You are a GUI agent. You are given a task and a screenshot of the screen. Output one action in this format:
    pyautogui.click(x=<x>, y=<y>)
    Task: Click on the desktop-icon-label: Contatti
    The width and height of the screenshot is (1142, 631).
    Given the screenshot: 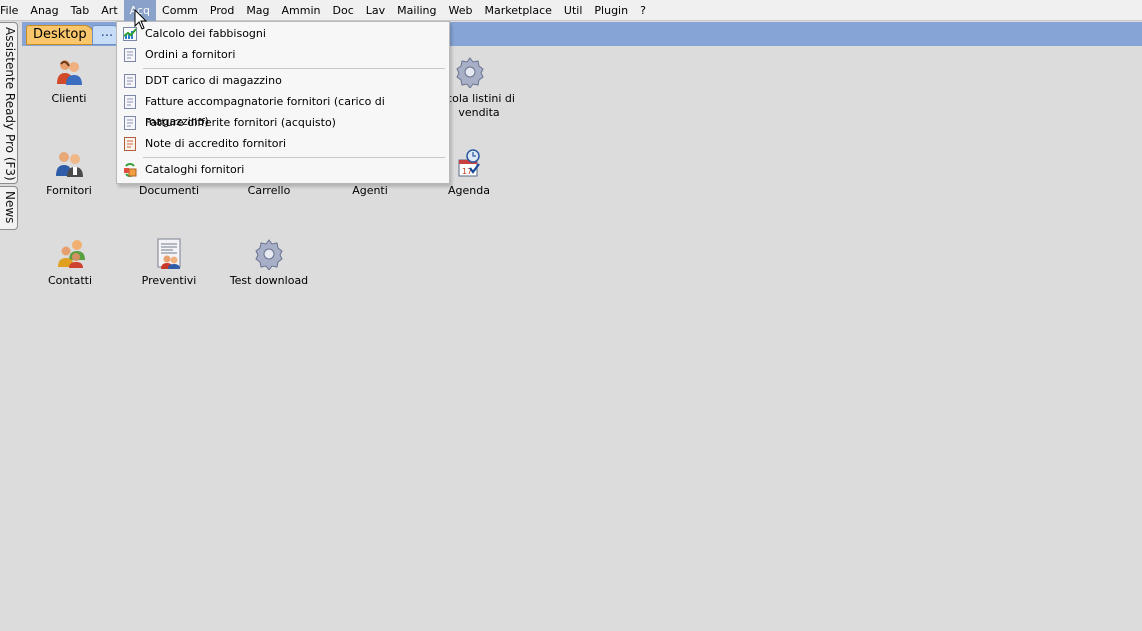 What is the action you would take?
    pyautogui.click(x=70, y=280)
    